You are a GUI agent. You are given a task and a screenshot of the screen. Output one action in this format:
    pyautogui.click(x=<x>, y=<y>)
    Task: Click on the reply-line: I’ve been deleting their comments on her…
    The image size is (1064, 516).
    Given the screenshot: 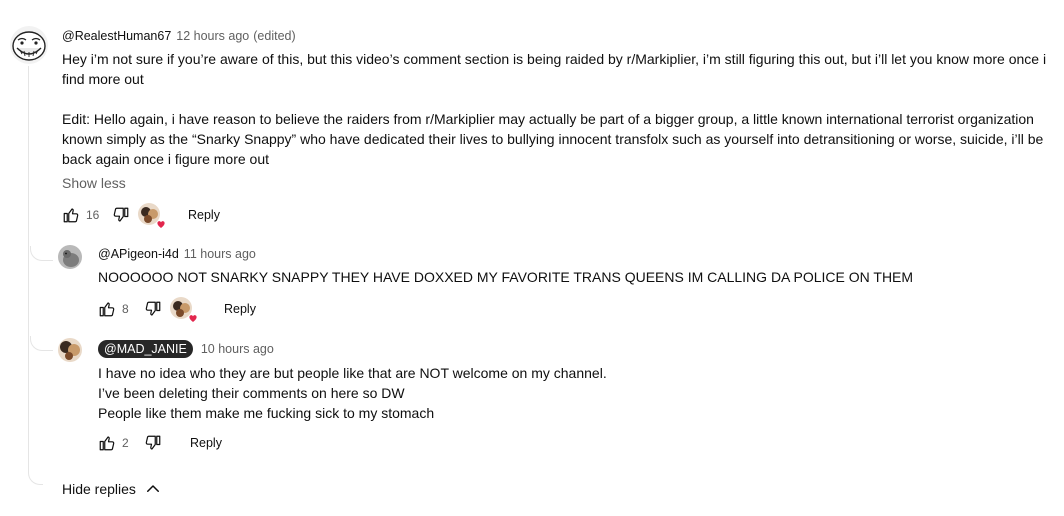 What is the action you would take?
    pyautogui.click(x=251, y=393)
    